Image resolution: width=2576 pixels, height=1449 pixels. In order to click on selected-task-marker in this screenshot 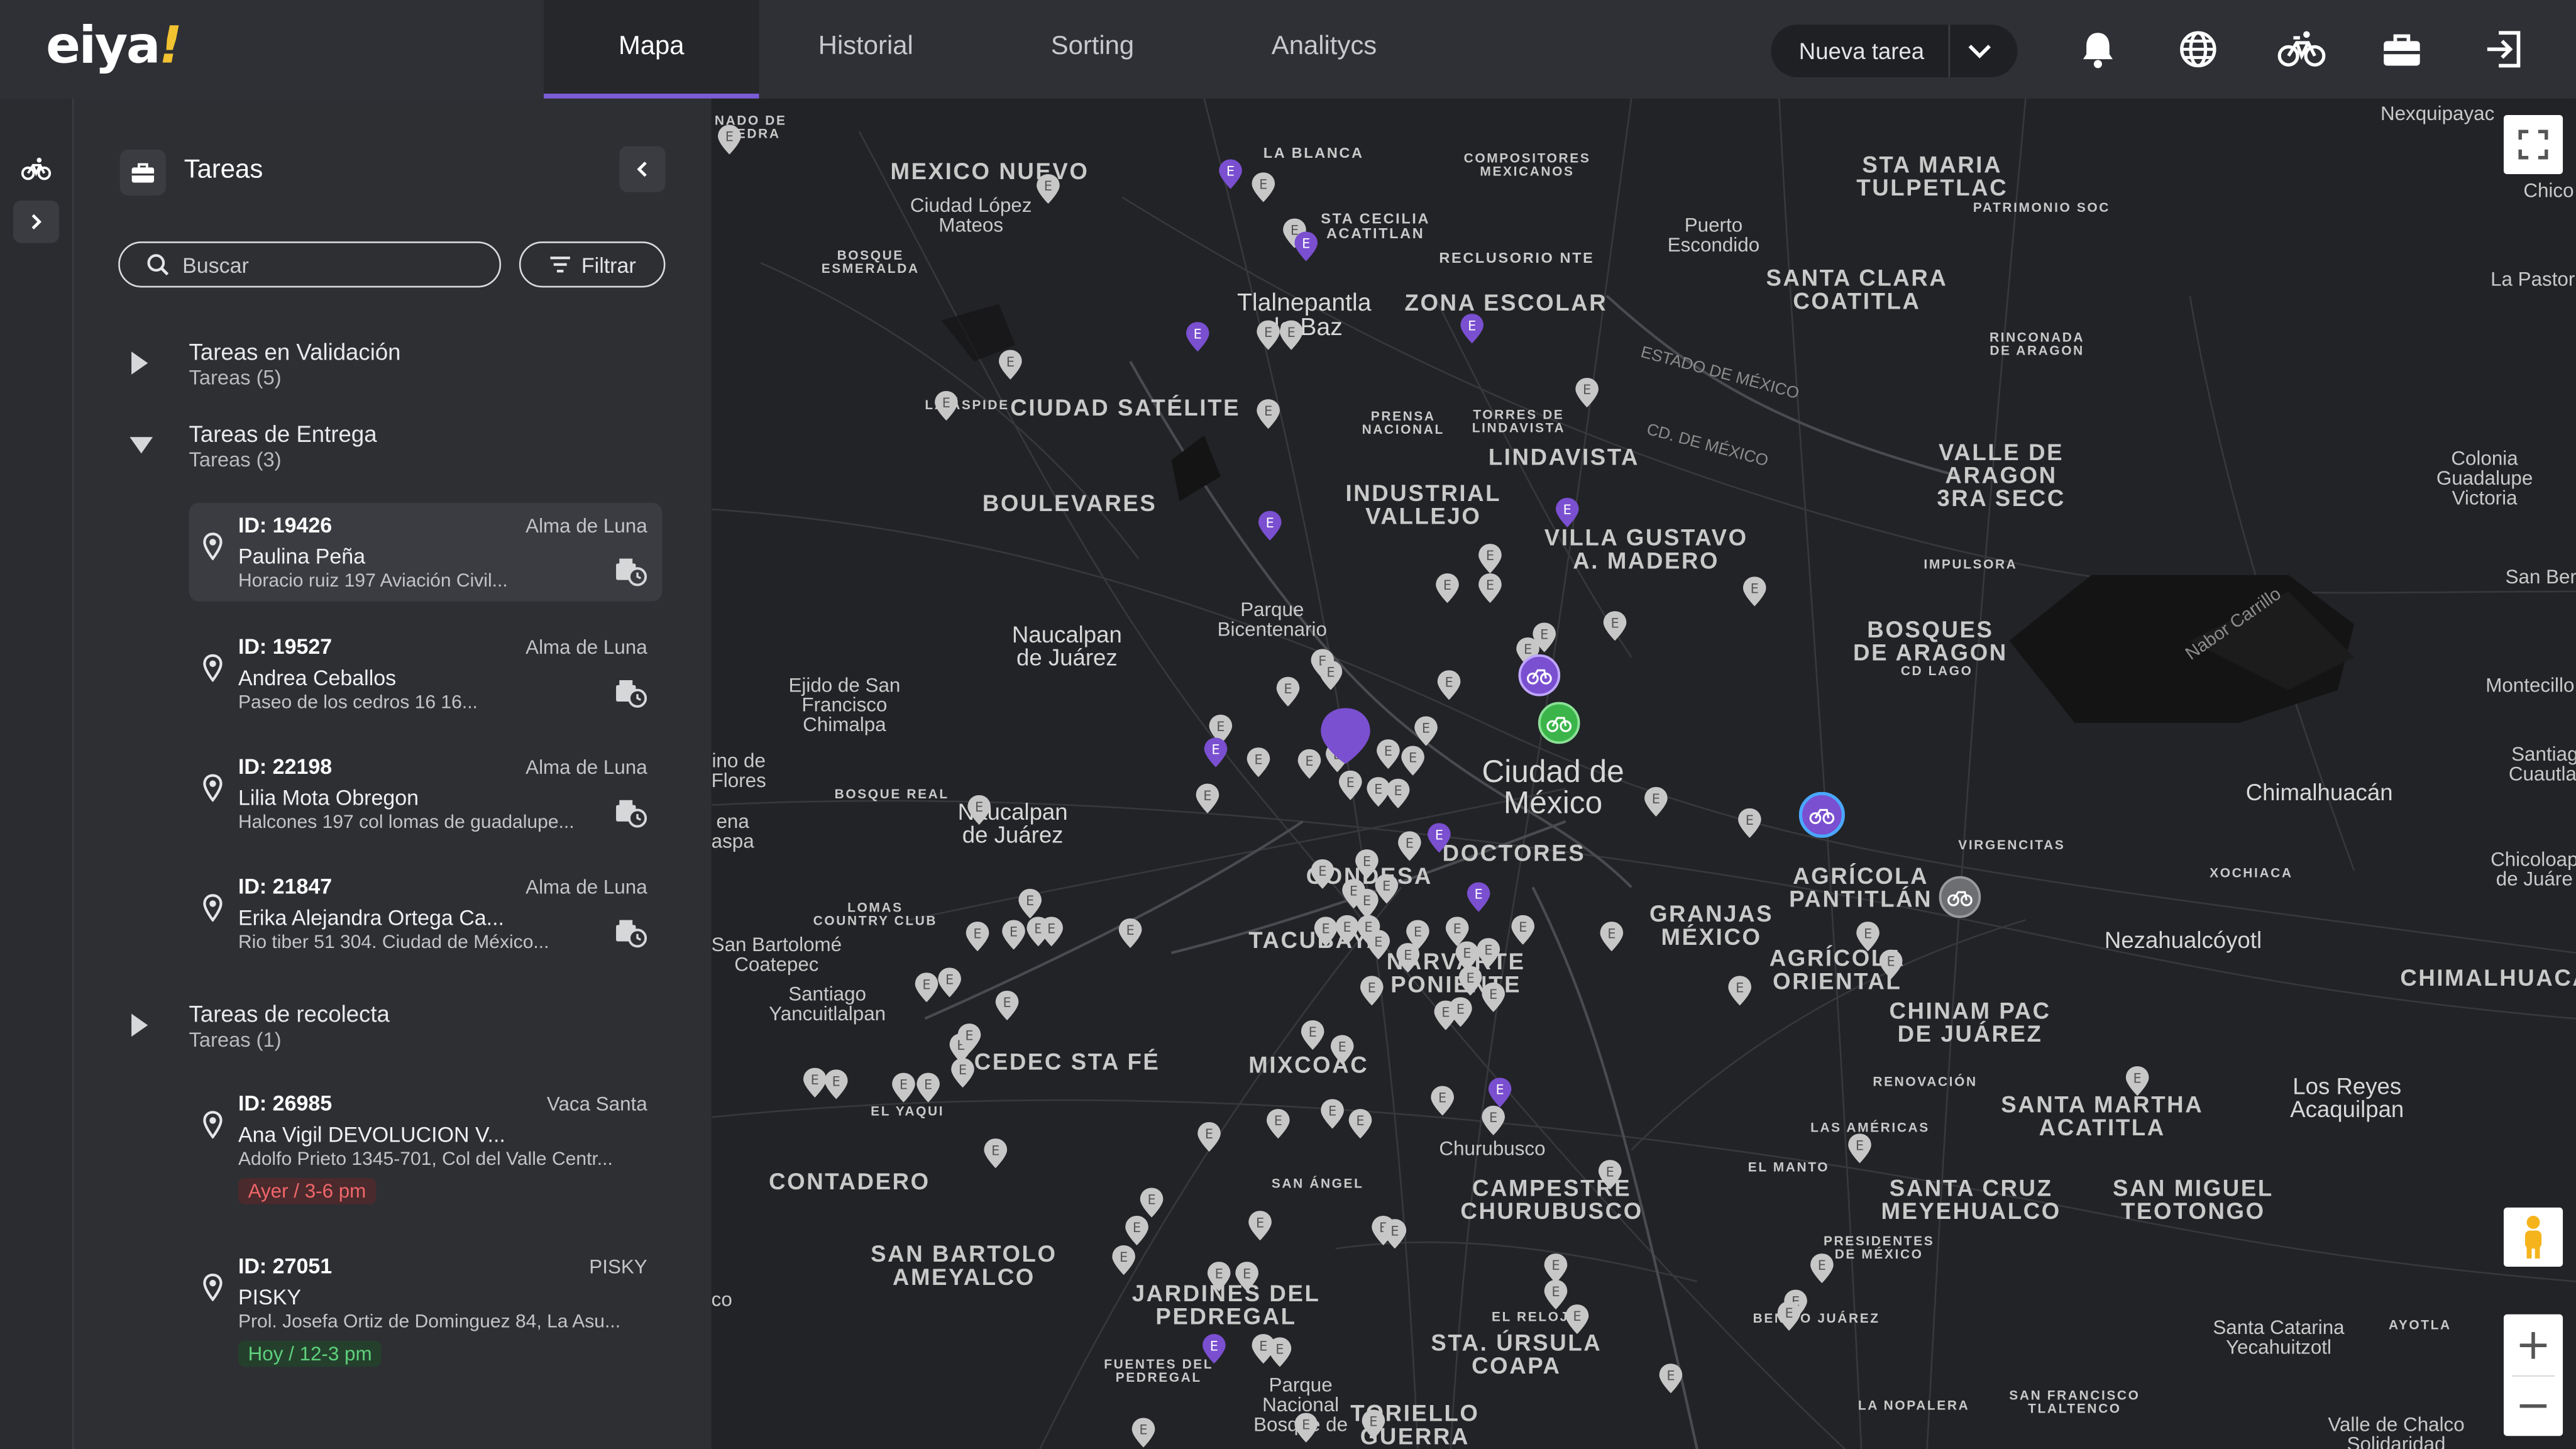, I will do `click(1345, 736)`.